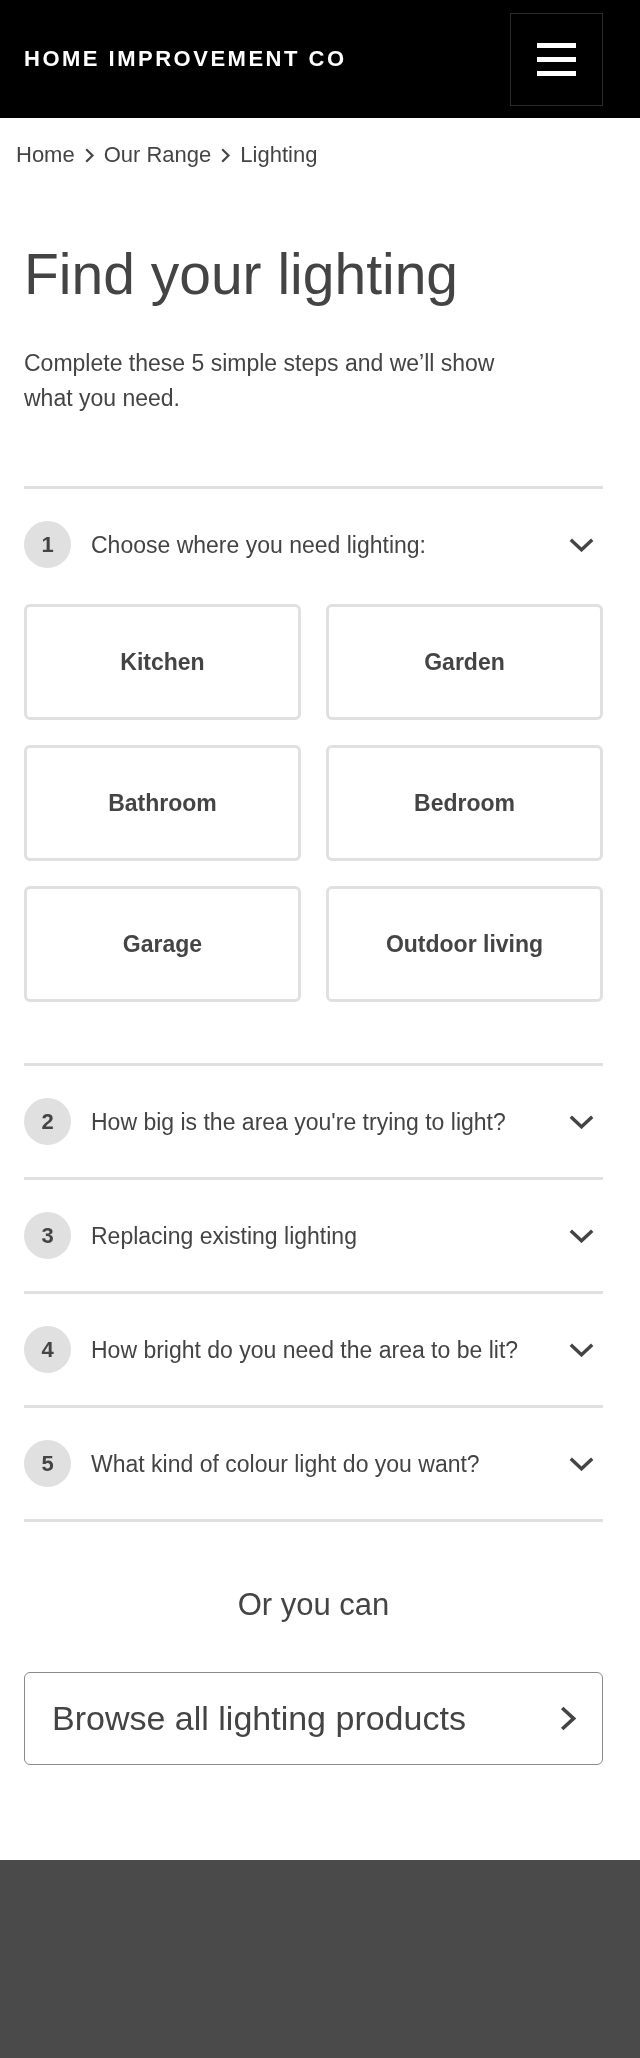  I want to click on step-number: 2, so click(47, 1121).